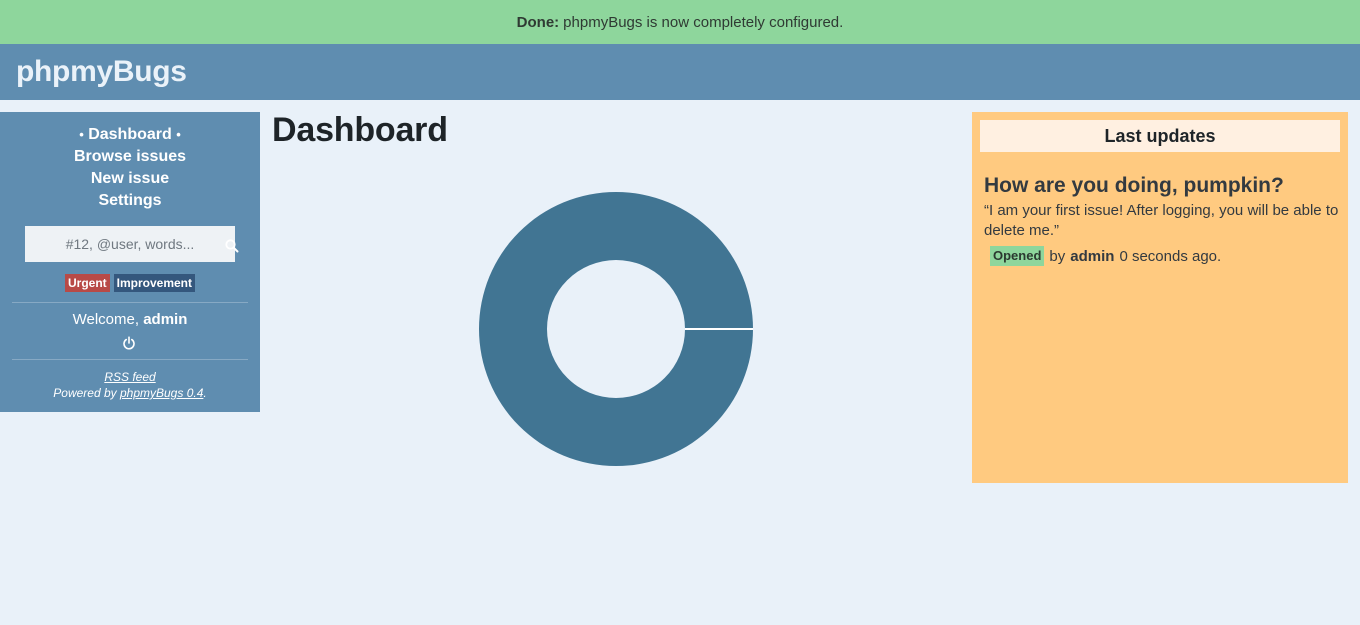  I want to click on search-input, so click(130, 244).